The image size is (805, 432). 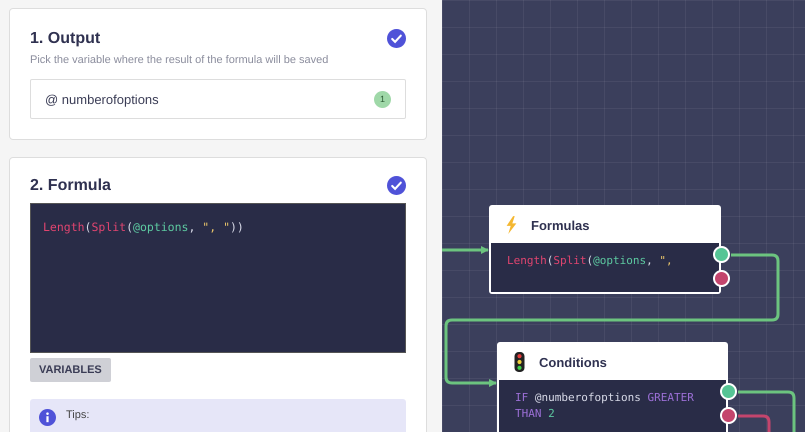 I want to click on code-line: THAN 2, so click(x=535, y=414).